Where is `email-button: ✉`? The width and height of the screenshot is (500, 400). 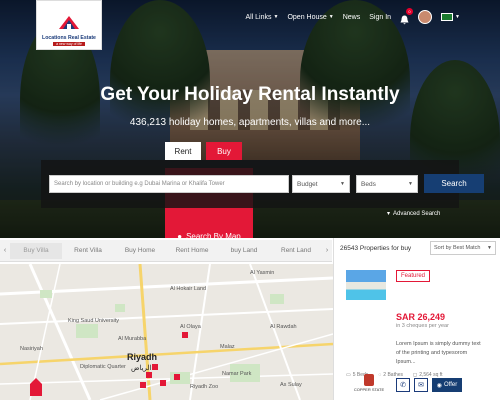 email-button: ✉ is located at coordinates (421, 385).